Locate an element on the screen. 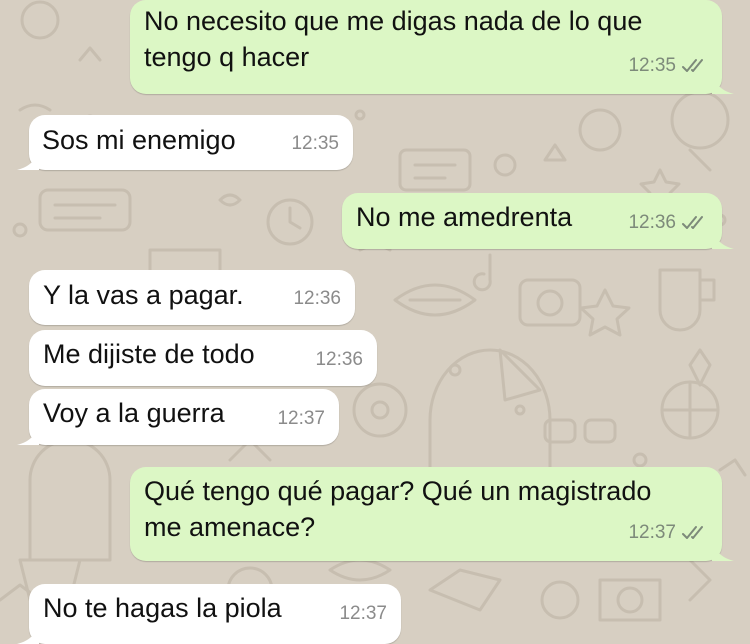 This screenshot has height=644, width=750. message-text: Me dijiste de todo is located at coordinates (149, 354).